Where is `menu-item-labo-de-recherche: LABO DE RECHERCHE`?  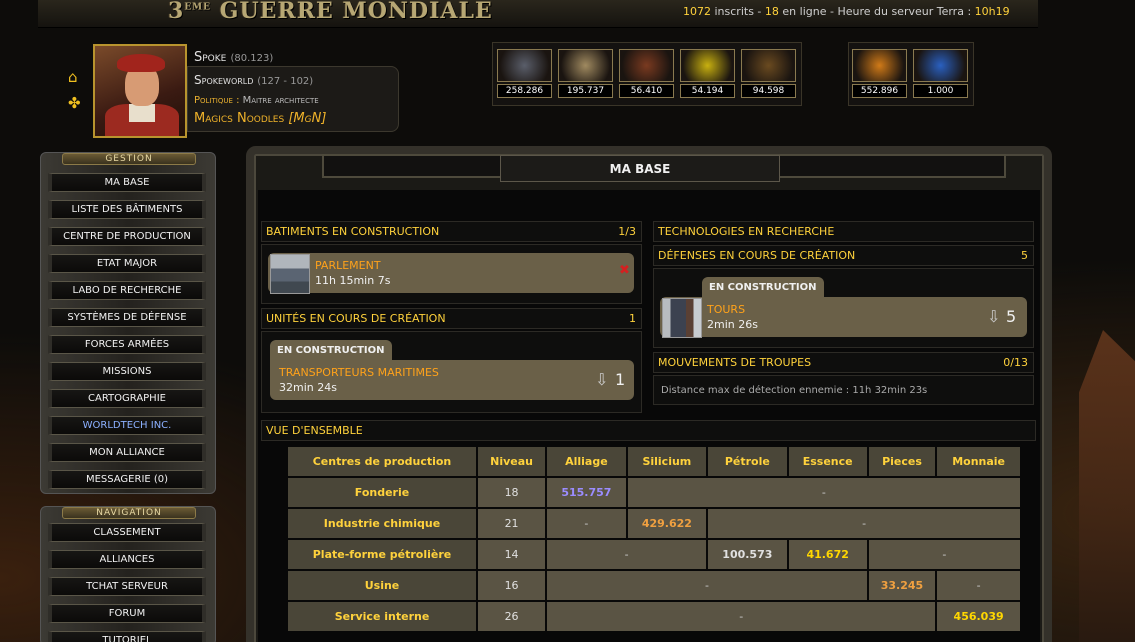 menu-item-labo-de-recherche: LABO DE RECHERCHE is located at coordinates (127, 290).